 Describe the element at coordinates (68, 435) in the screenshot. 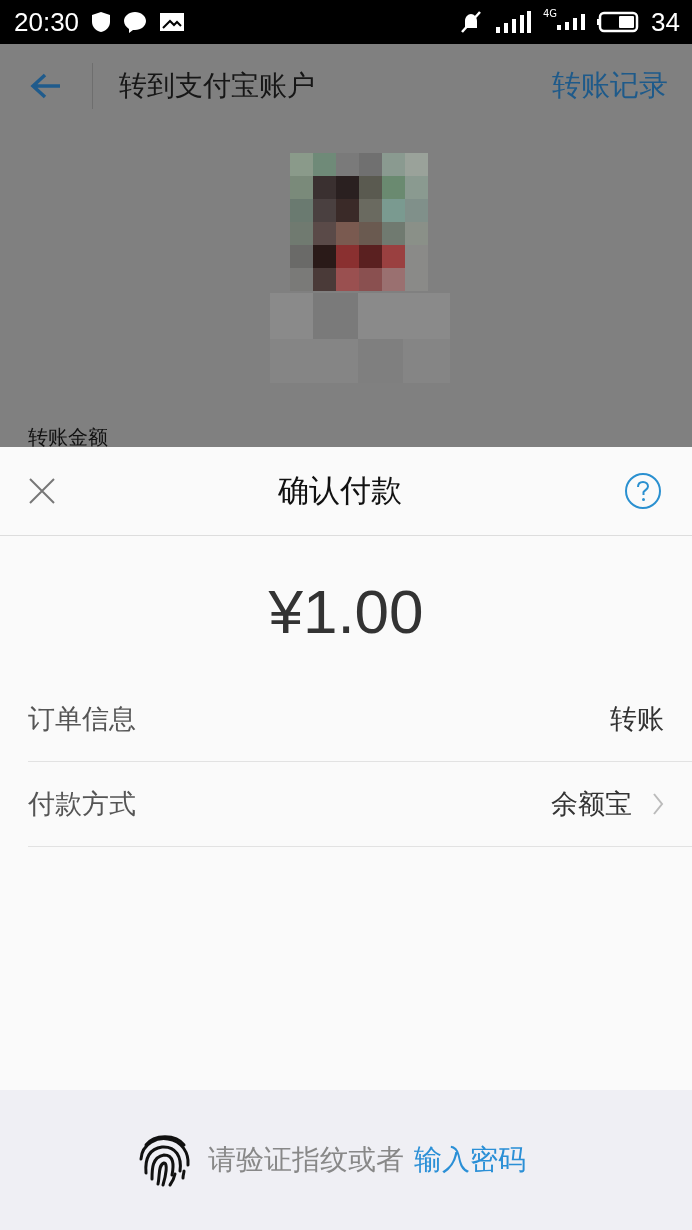

I see `transfer-amount-label: 转账金额` at that location.